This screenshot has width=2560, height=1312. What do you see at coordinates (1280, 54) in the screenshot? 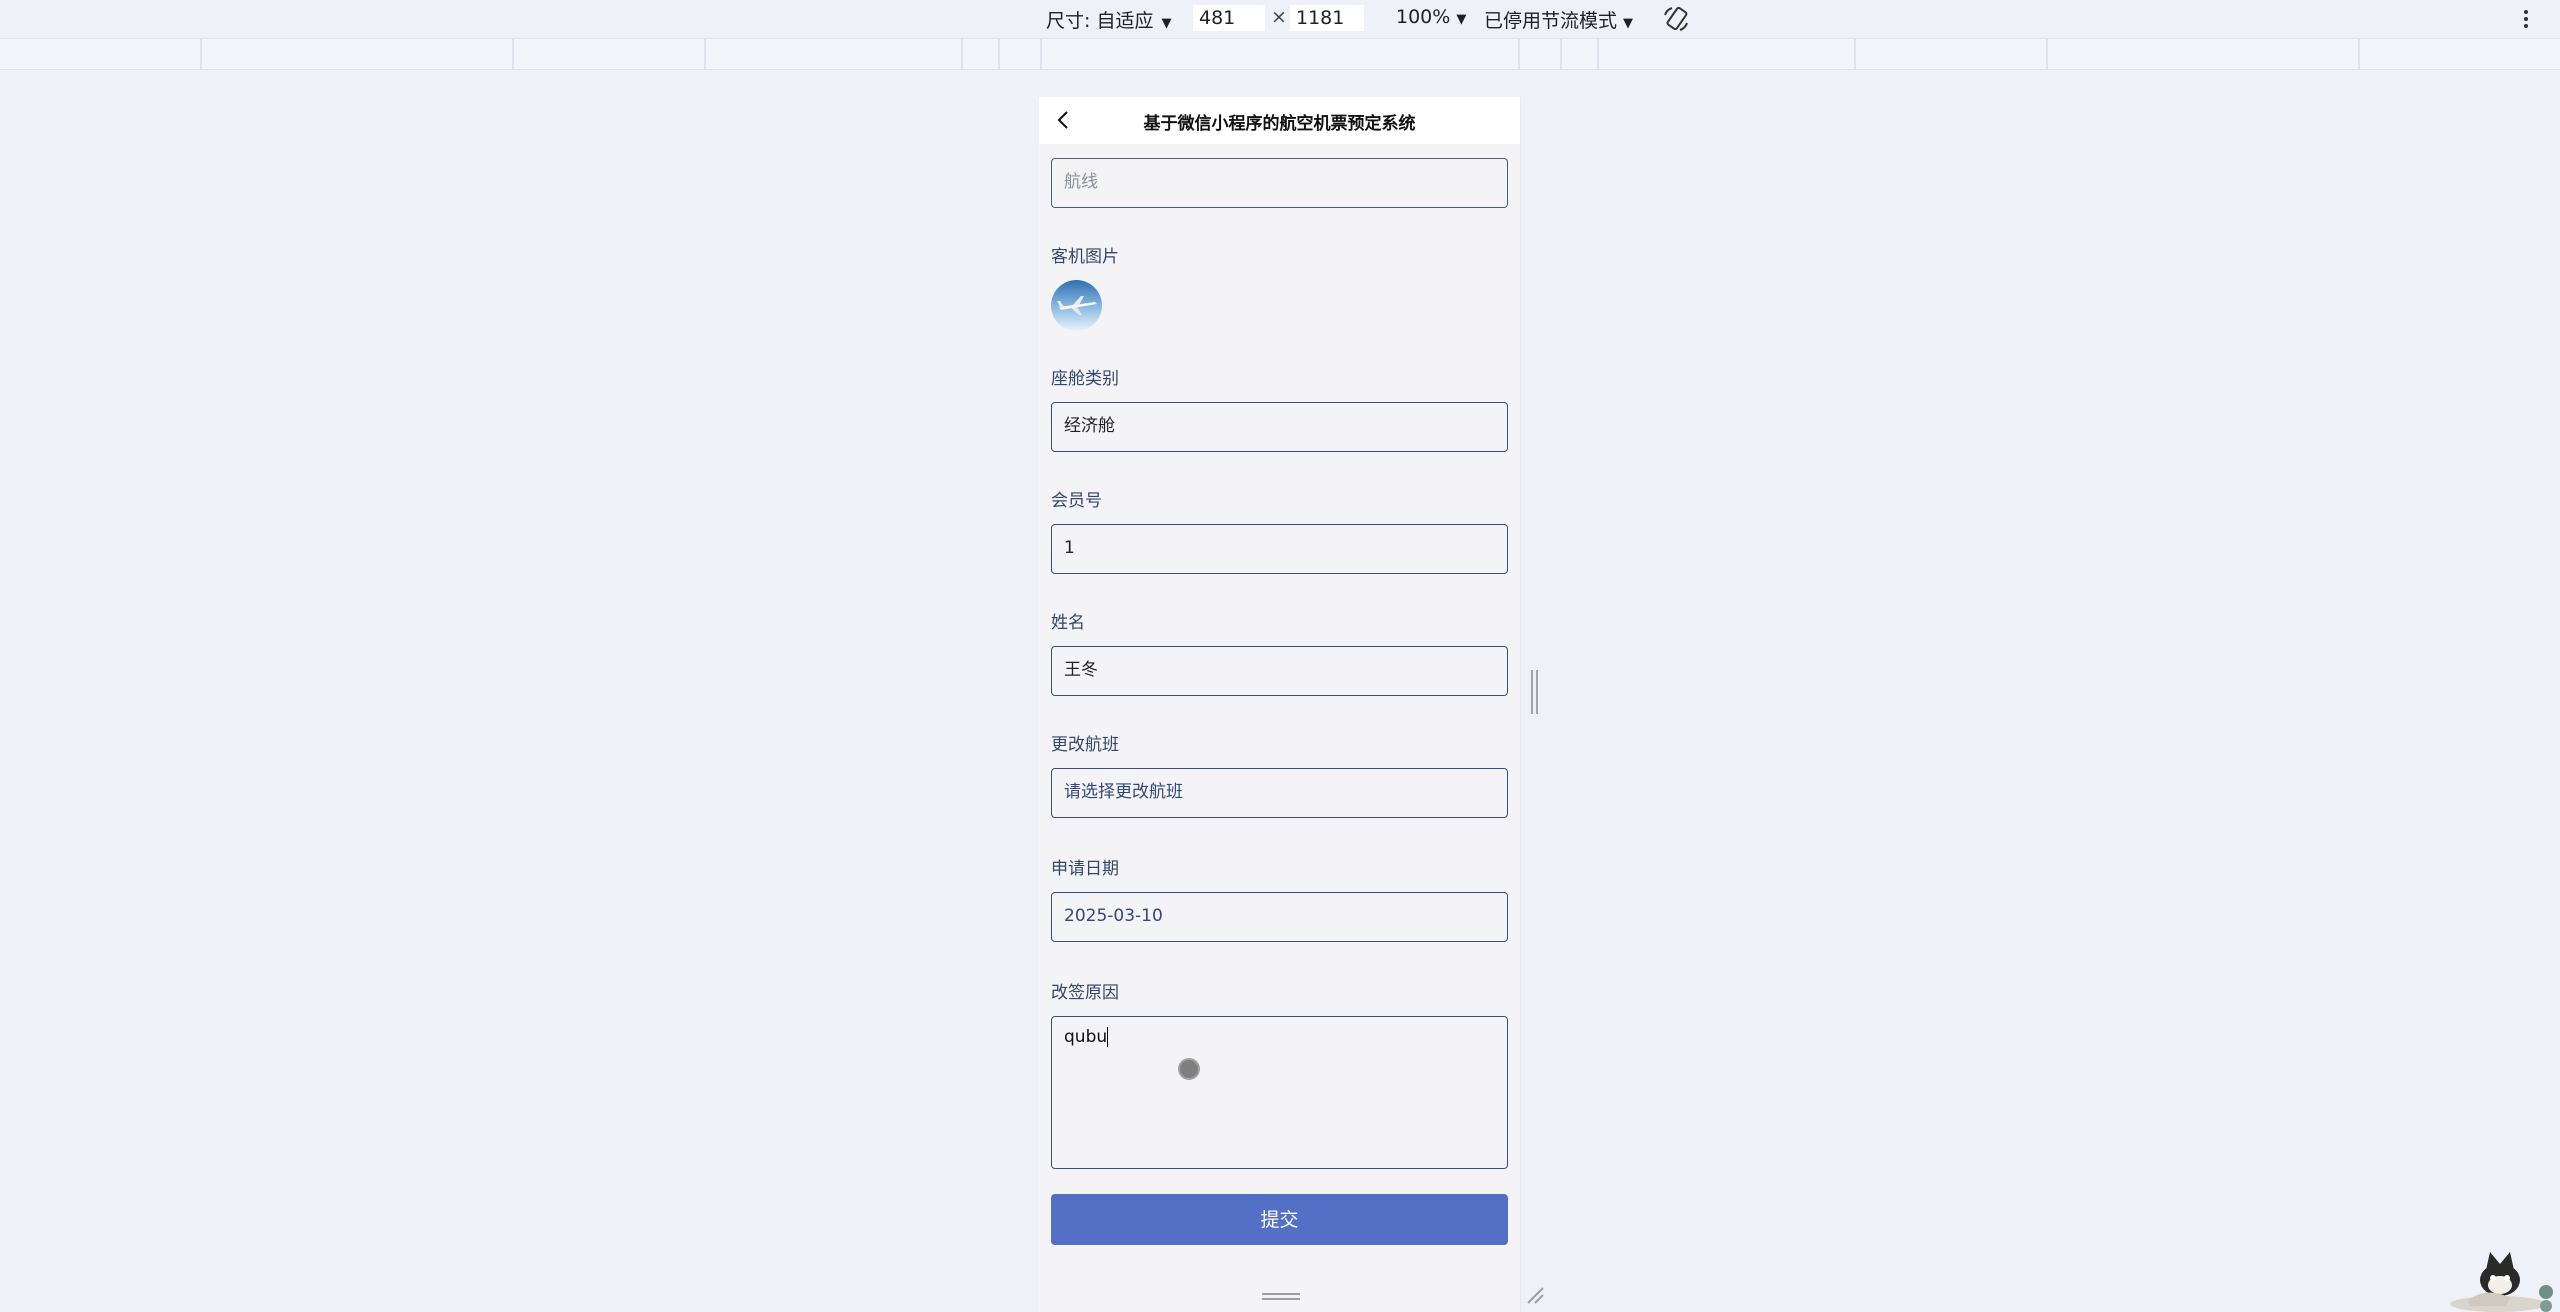
I see `media-query-ruler` at bounding box center [1280, 54].